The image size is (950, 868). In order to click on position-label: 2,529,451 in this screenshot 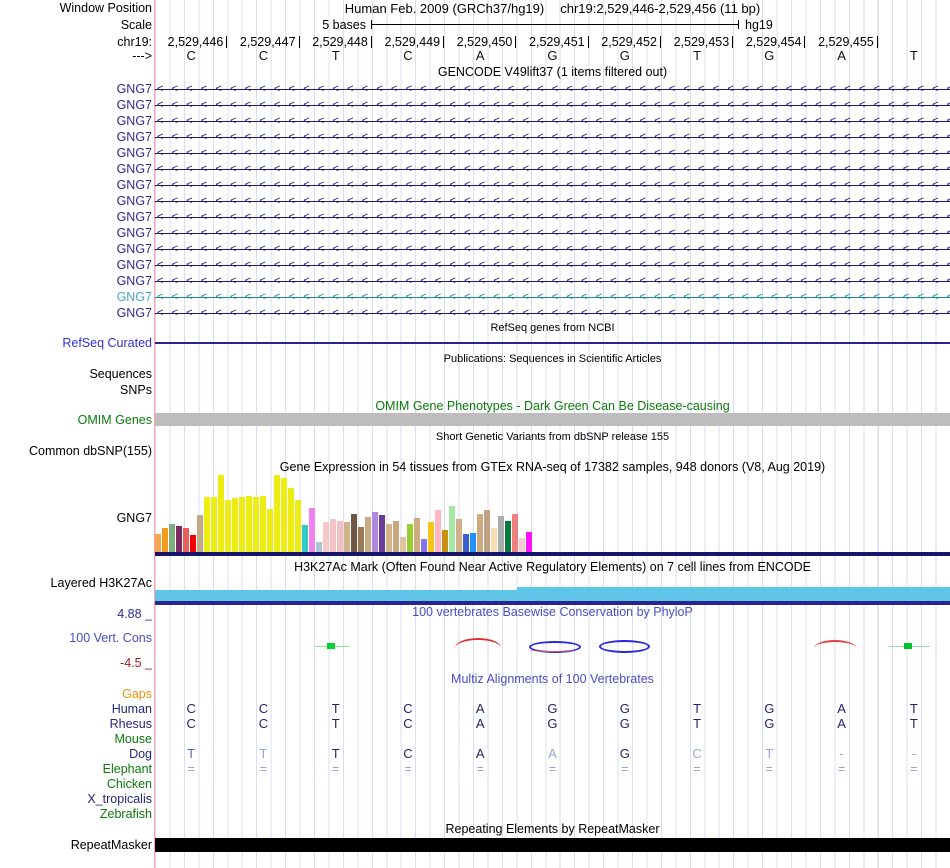, I will do `click(552, 41)`.